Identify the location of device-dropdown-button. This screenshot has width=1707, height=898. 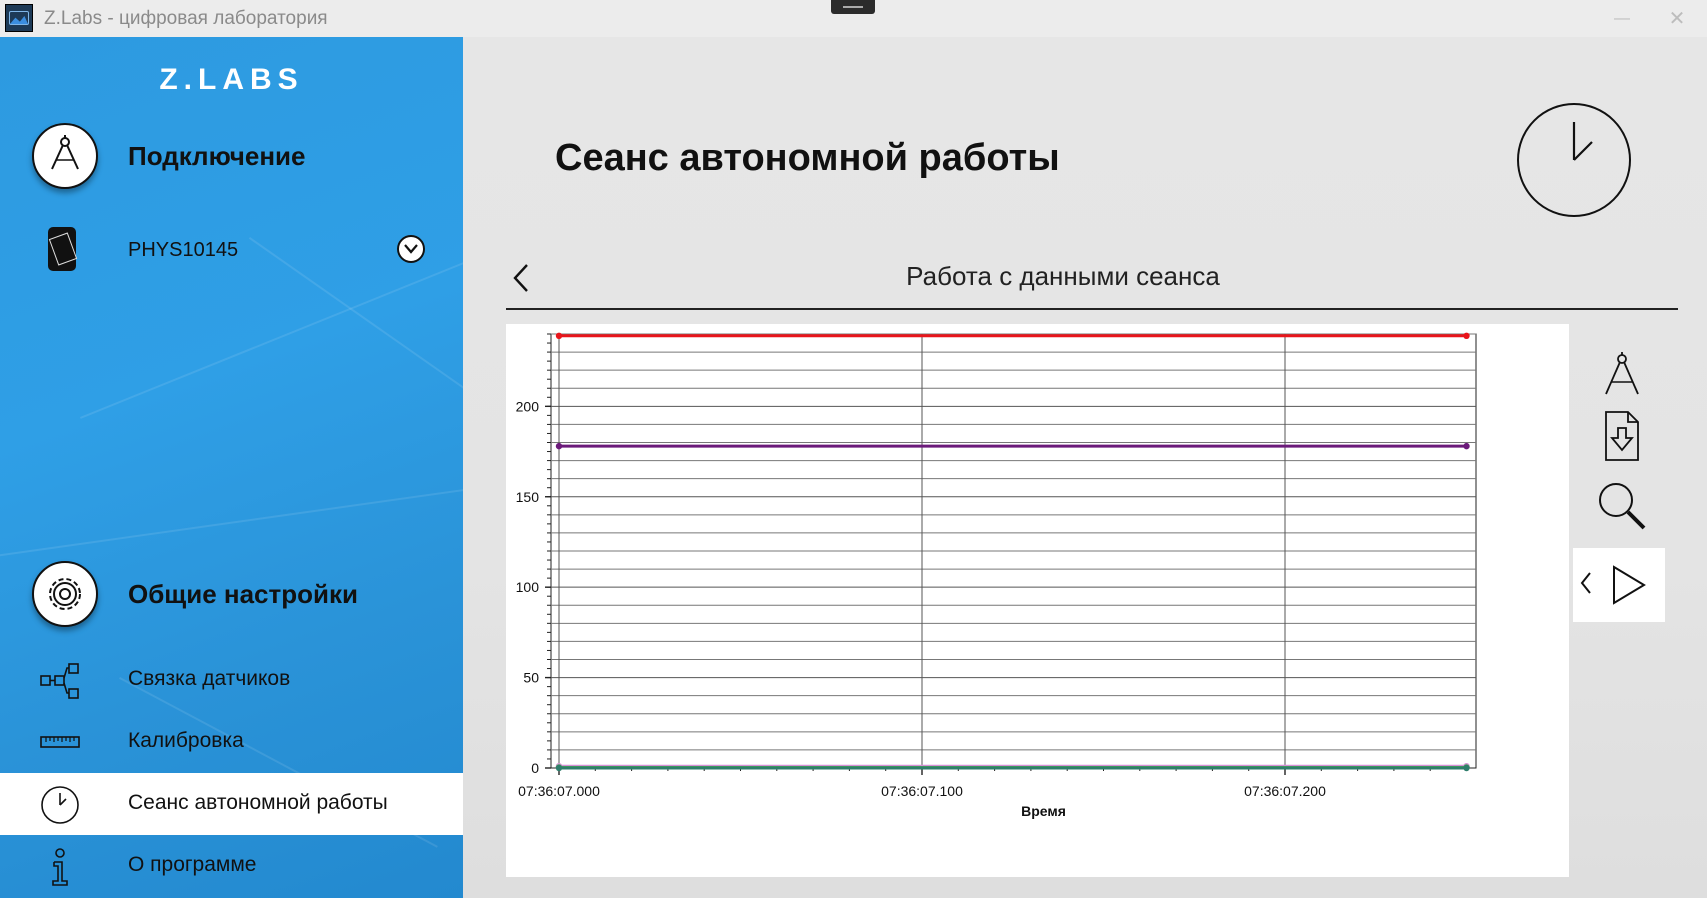
(411, 249).